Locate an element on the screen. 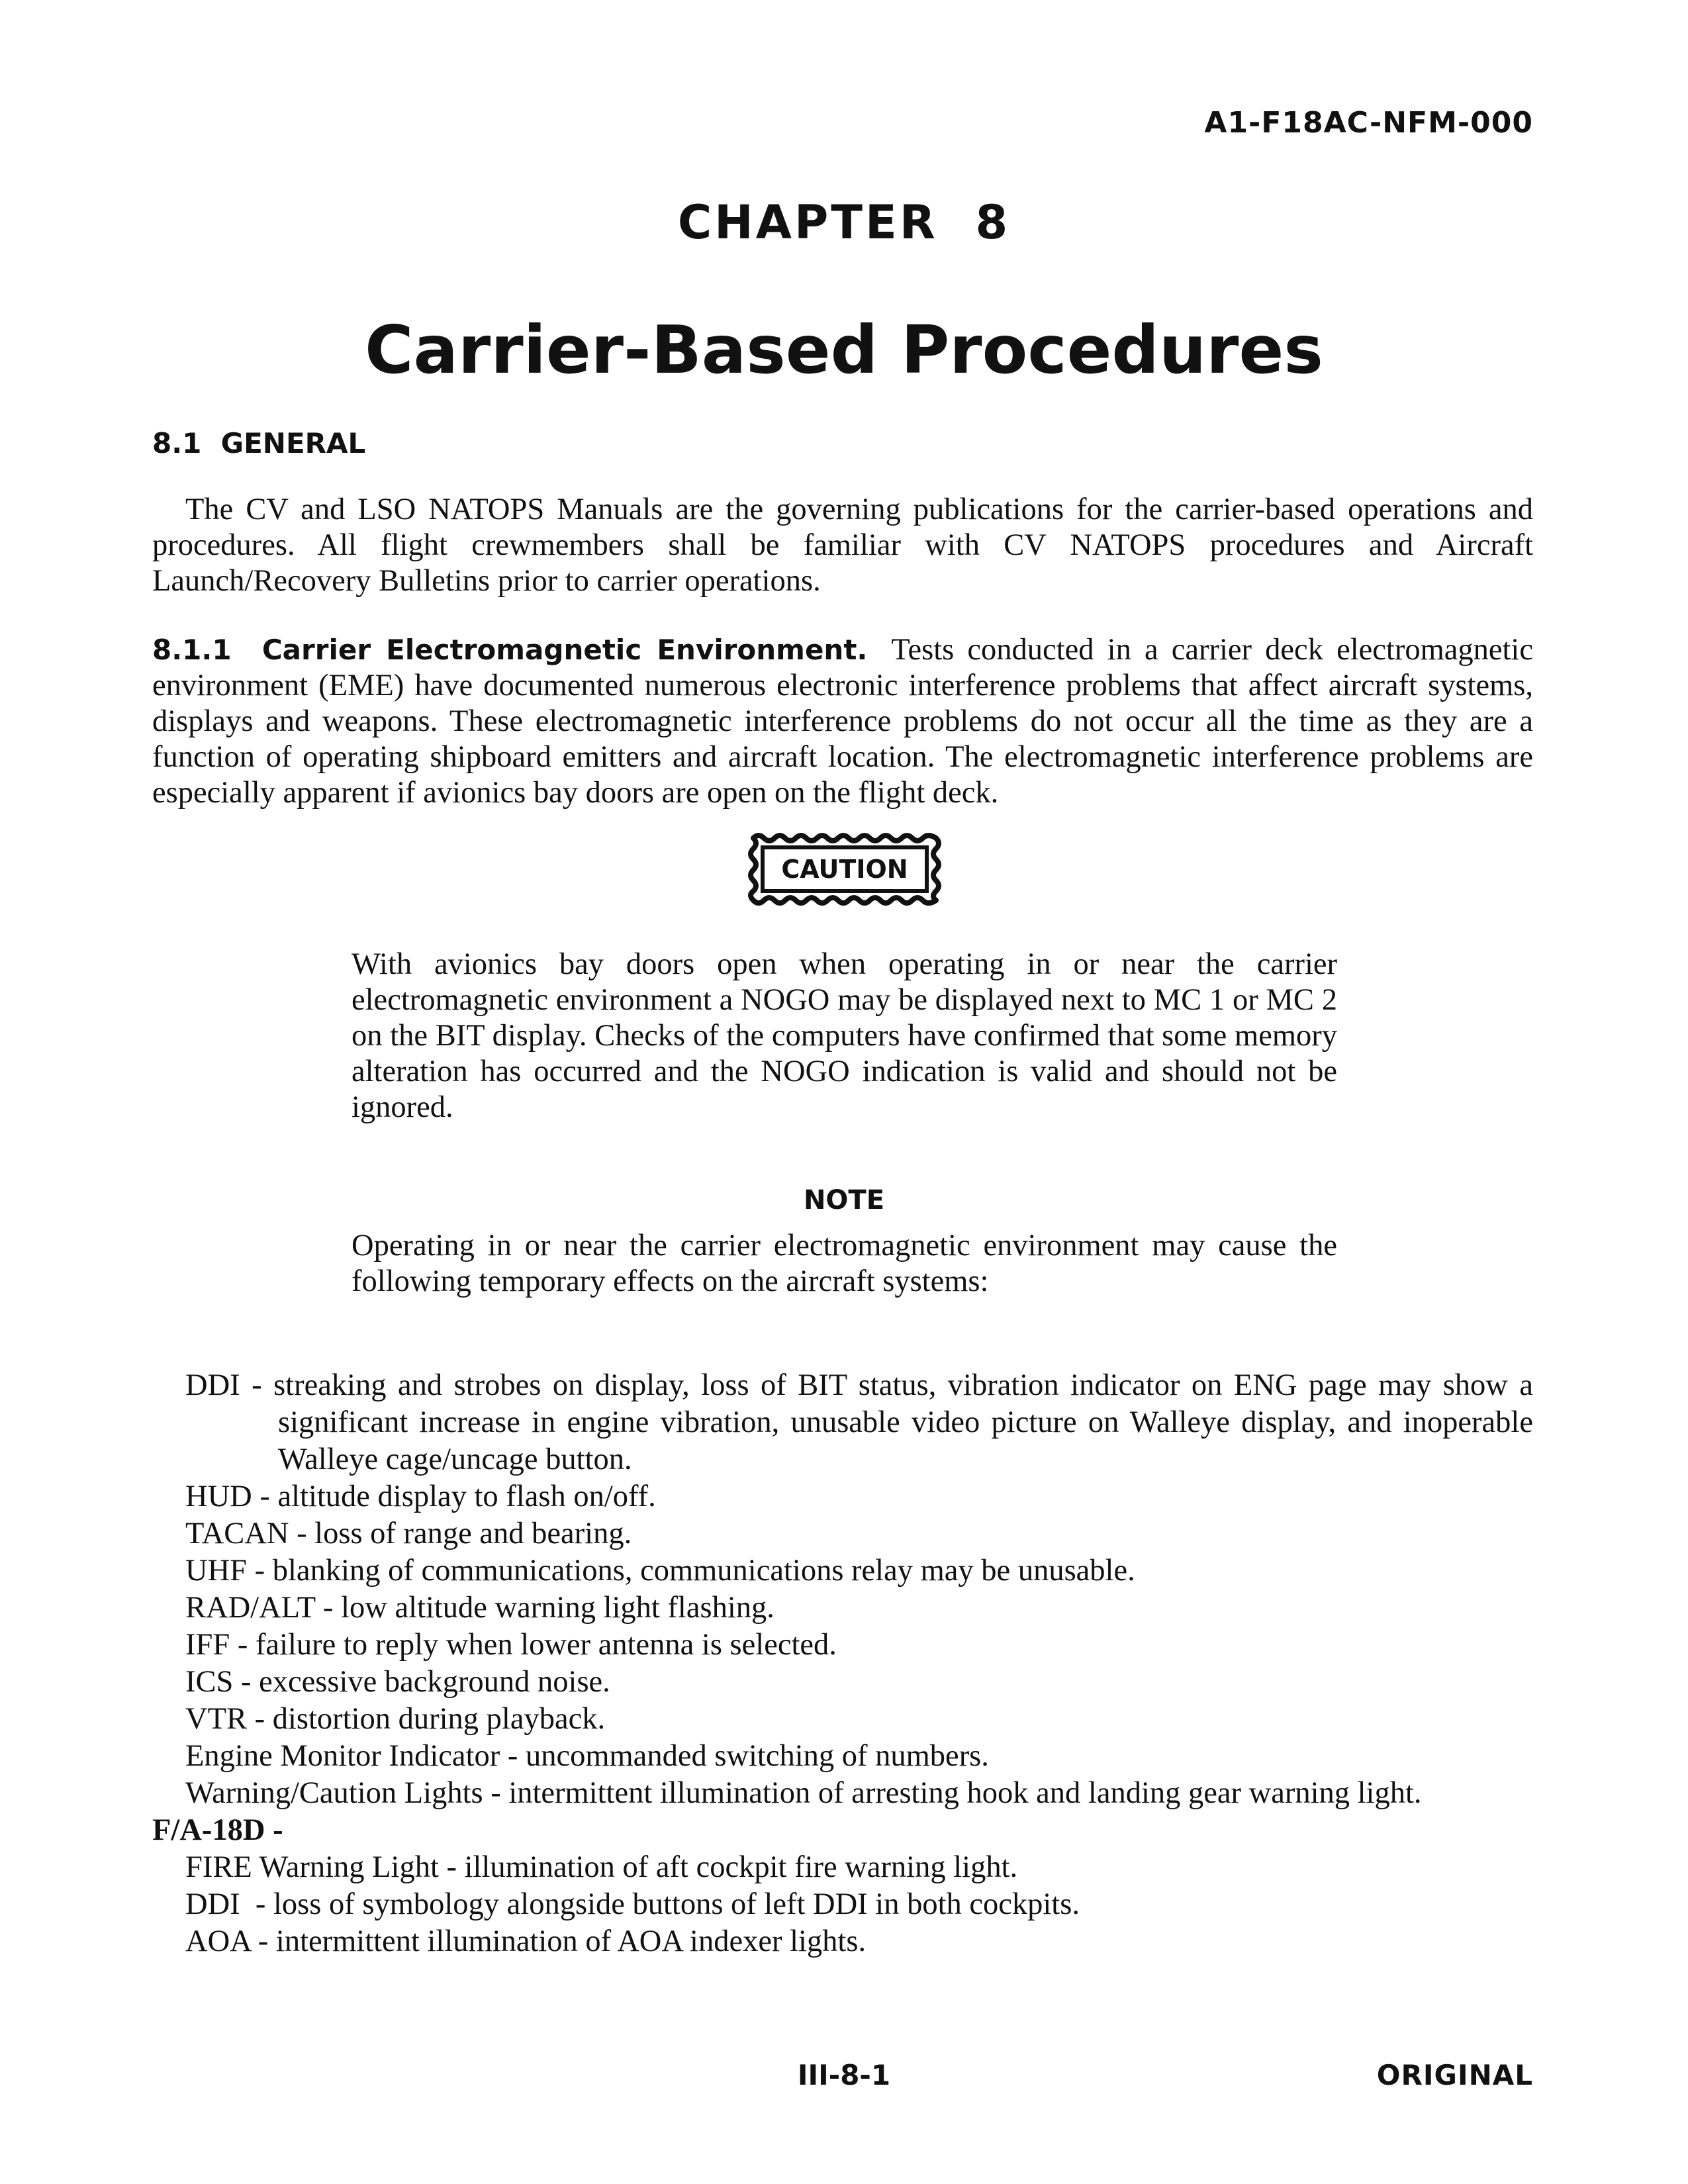  list-item: ICS - excessive background noise. is located at coordinates (397, 1682).